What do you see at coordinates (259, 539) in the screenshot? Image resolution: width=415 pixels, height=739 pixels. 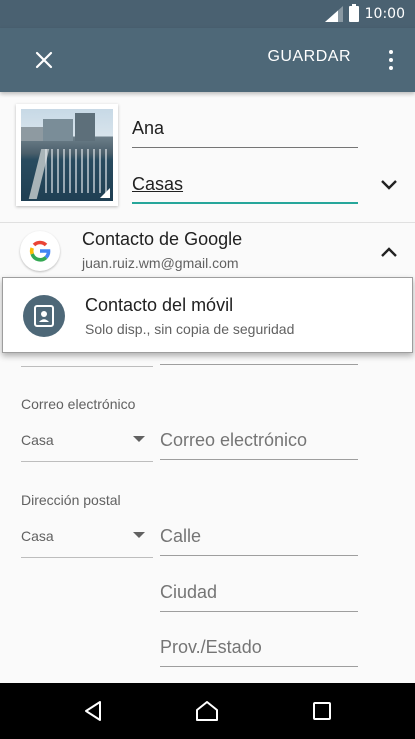 I see `street-input: Calle` at bounding box center [259, 539].